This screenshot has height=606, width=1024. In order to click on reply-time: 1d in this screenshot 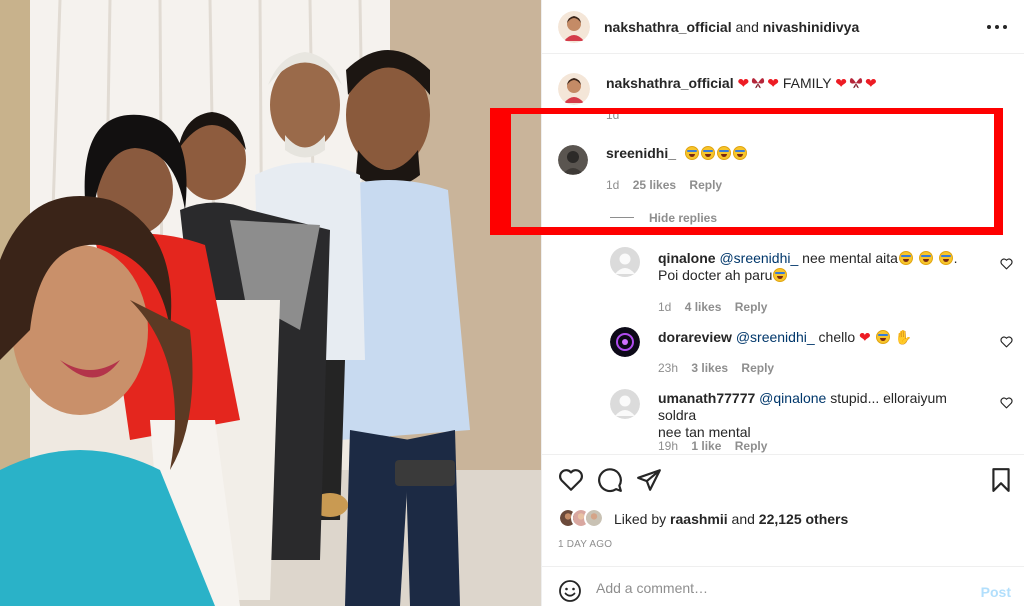, I will do `click(665, 307)`.